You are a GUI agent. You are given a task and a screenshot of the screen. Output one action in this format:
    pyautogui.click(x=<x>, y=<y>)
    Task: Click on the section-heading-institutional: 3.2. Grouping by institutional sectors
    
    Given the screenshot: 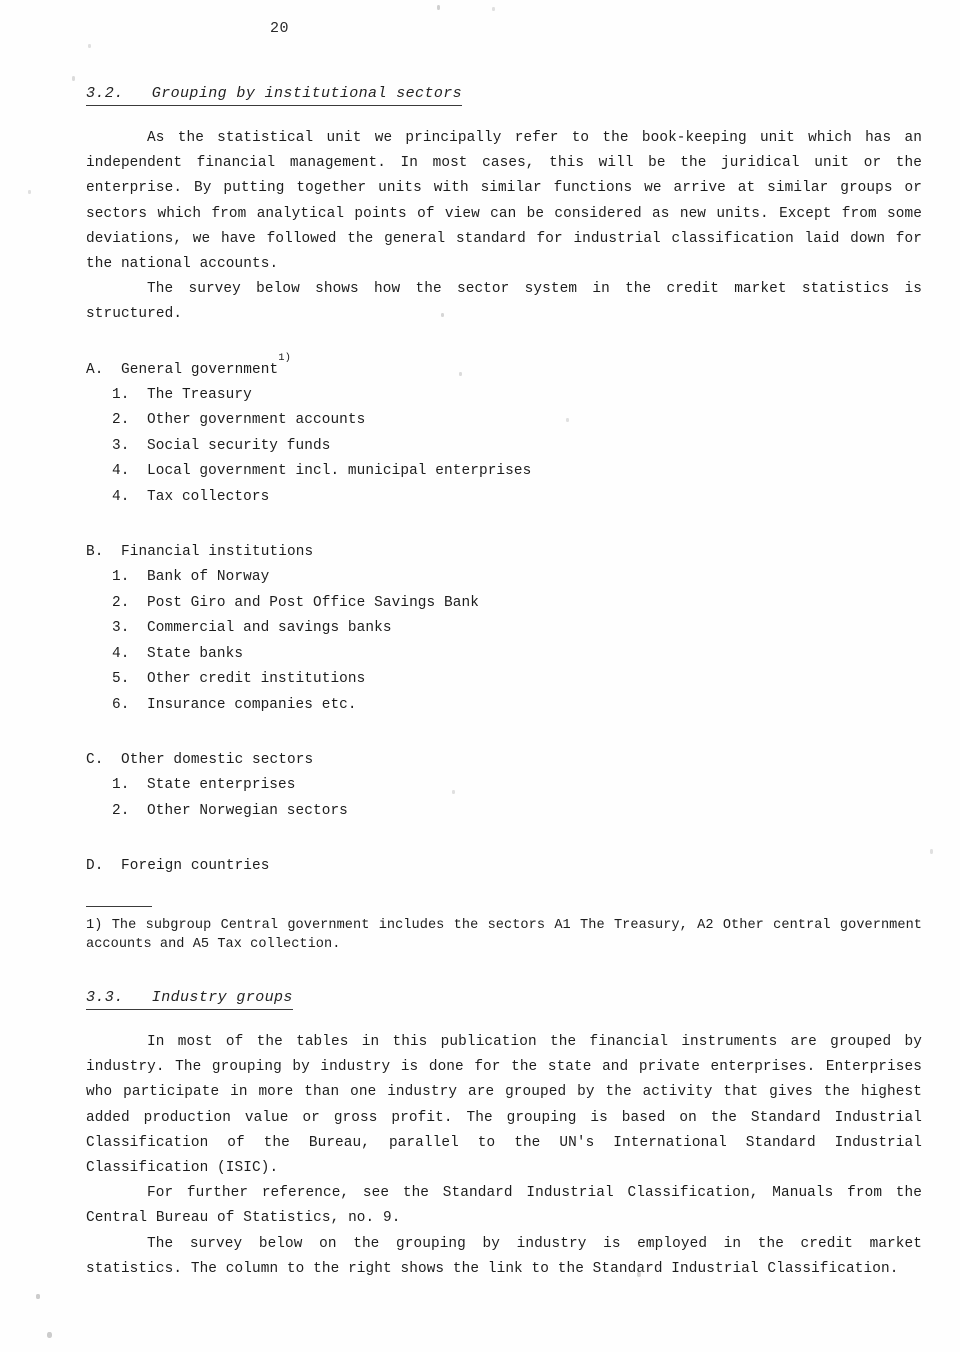 What is the action you would take?
    pyautogui.click(x=274, y=95)
    